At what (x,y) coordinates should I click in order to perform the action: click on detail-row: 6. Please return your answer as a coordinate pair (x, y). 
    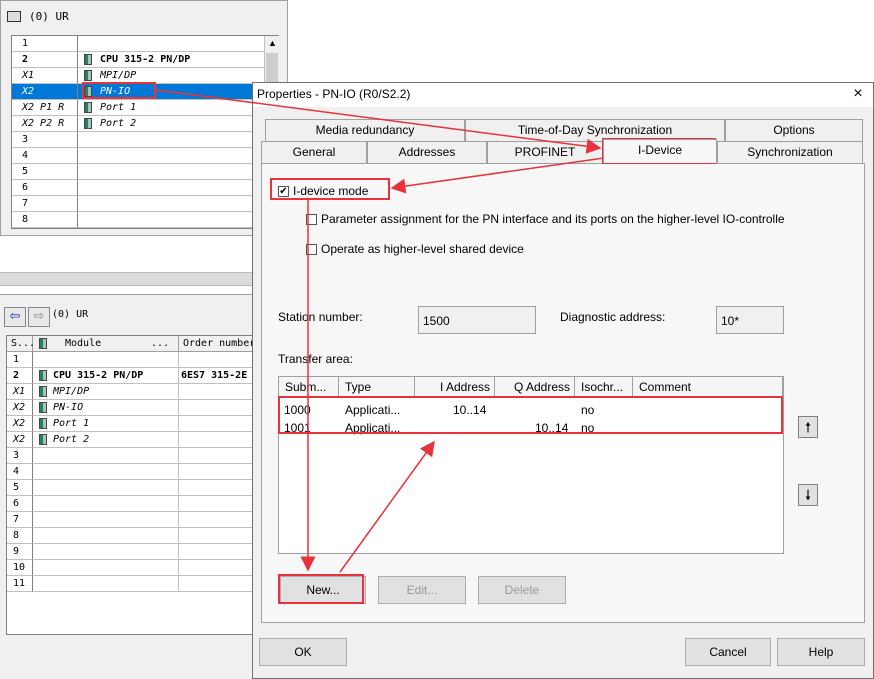
    Looking at the image, I should click on (132, 504).